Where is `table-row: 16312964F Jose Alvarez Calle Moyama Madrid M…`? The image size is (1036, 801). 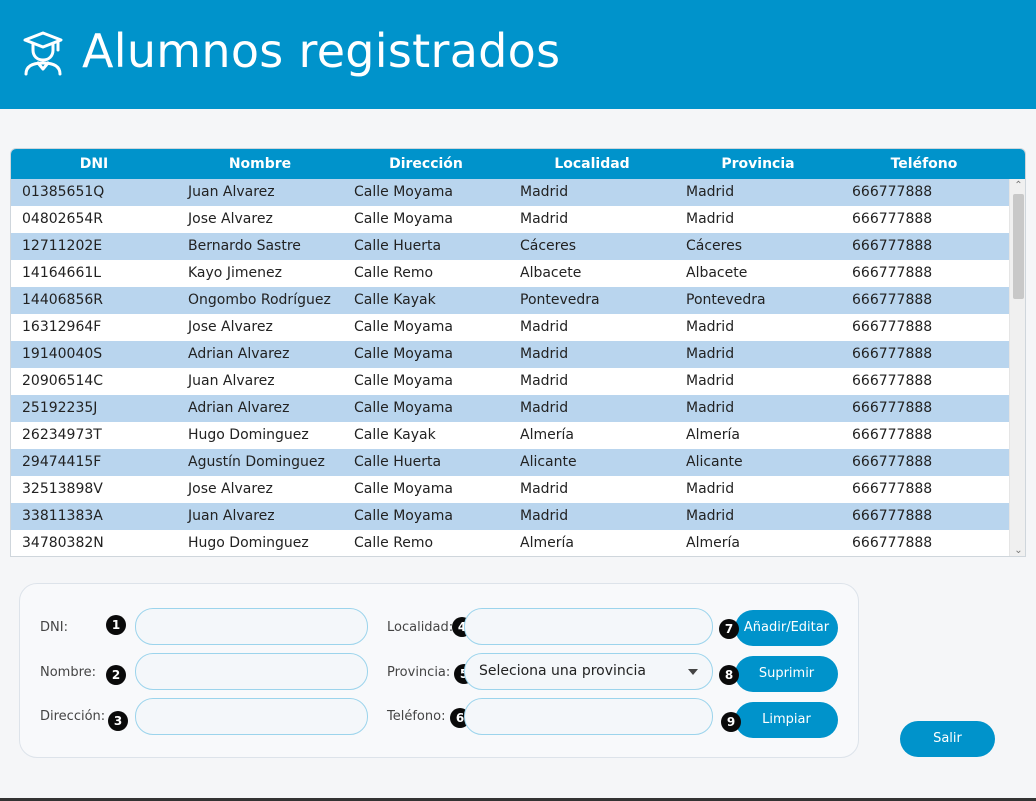
table-row: 16312964F Jose Alvarez Calle Moyama Madrid M… is located at coordinates (510, 327).